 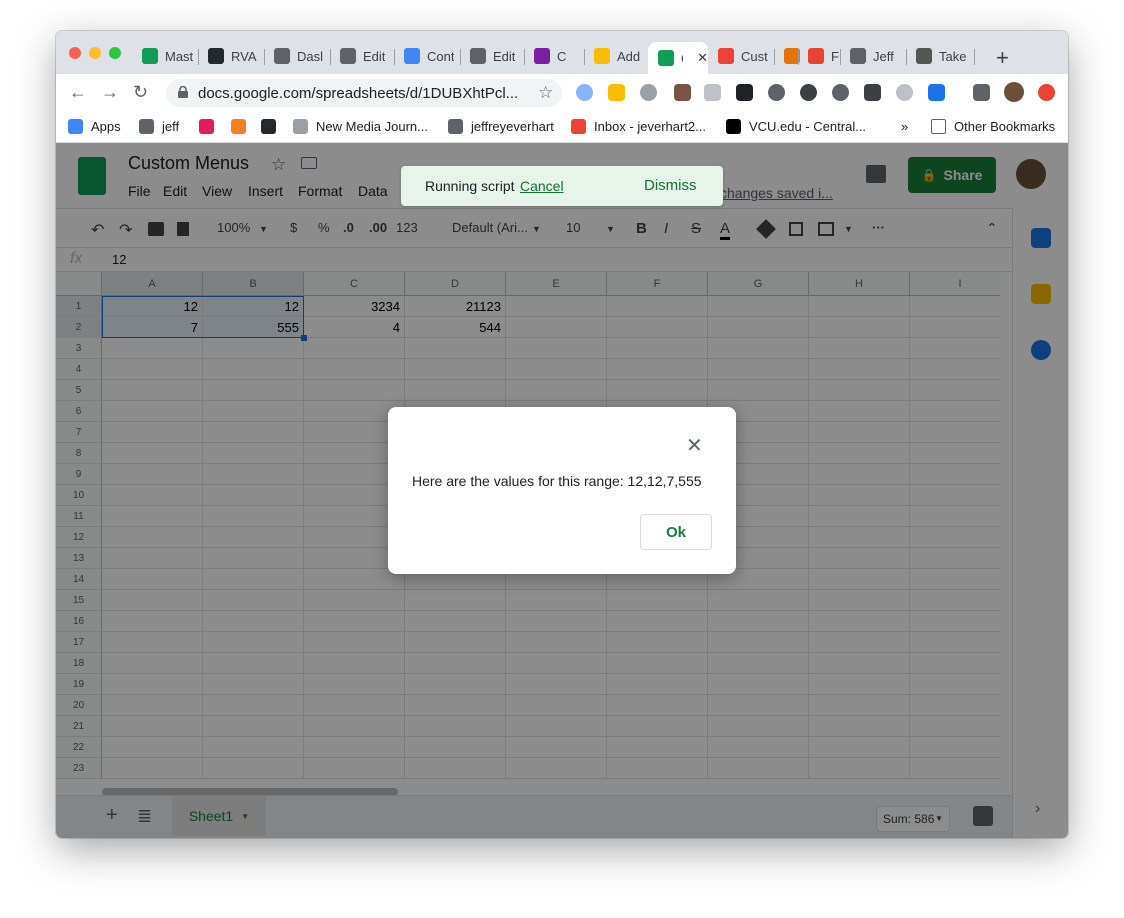 I want to click on update-icon, so click(x=1046, y=92).